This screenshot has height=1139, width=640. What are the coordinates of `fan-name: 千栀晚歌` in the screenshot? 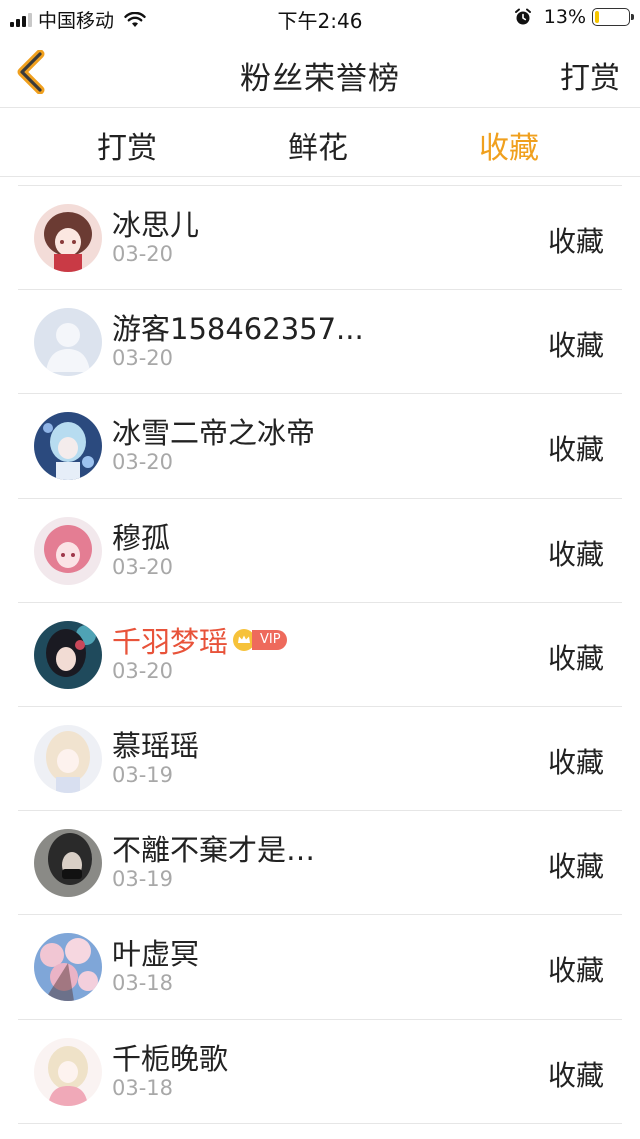 It's located at (170, 1058).